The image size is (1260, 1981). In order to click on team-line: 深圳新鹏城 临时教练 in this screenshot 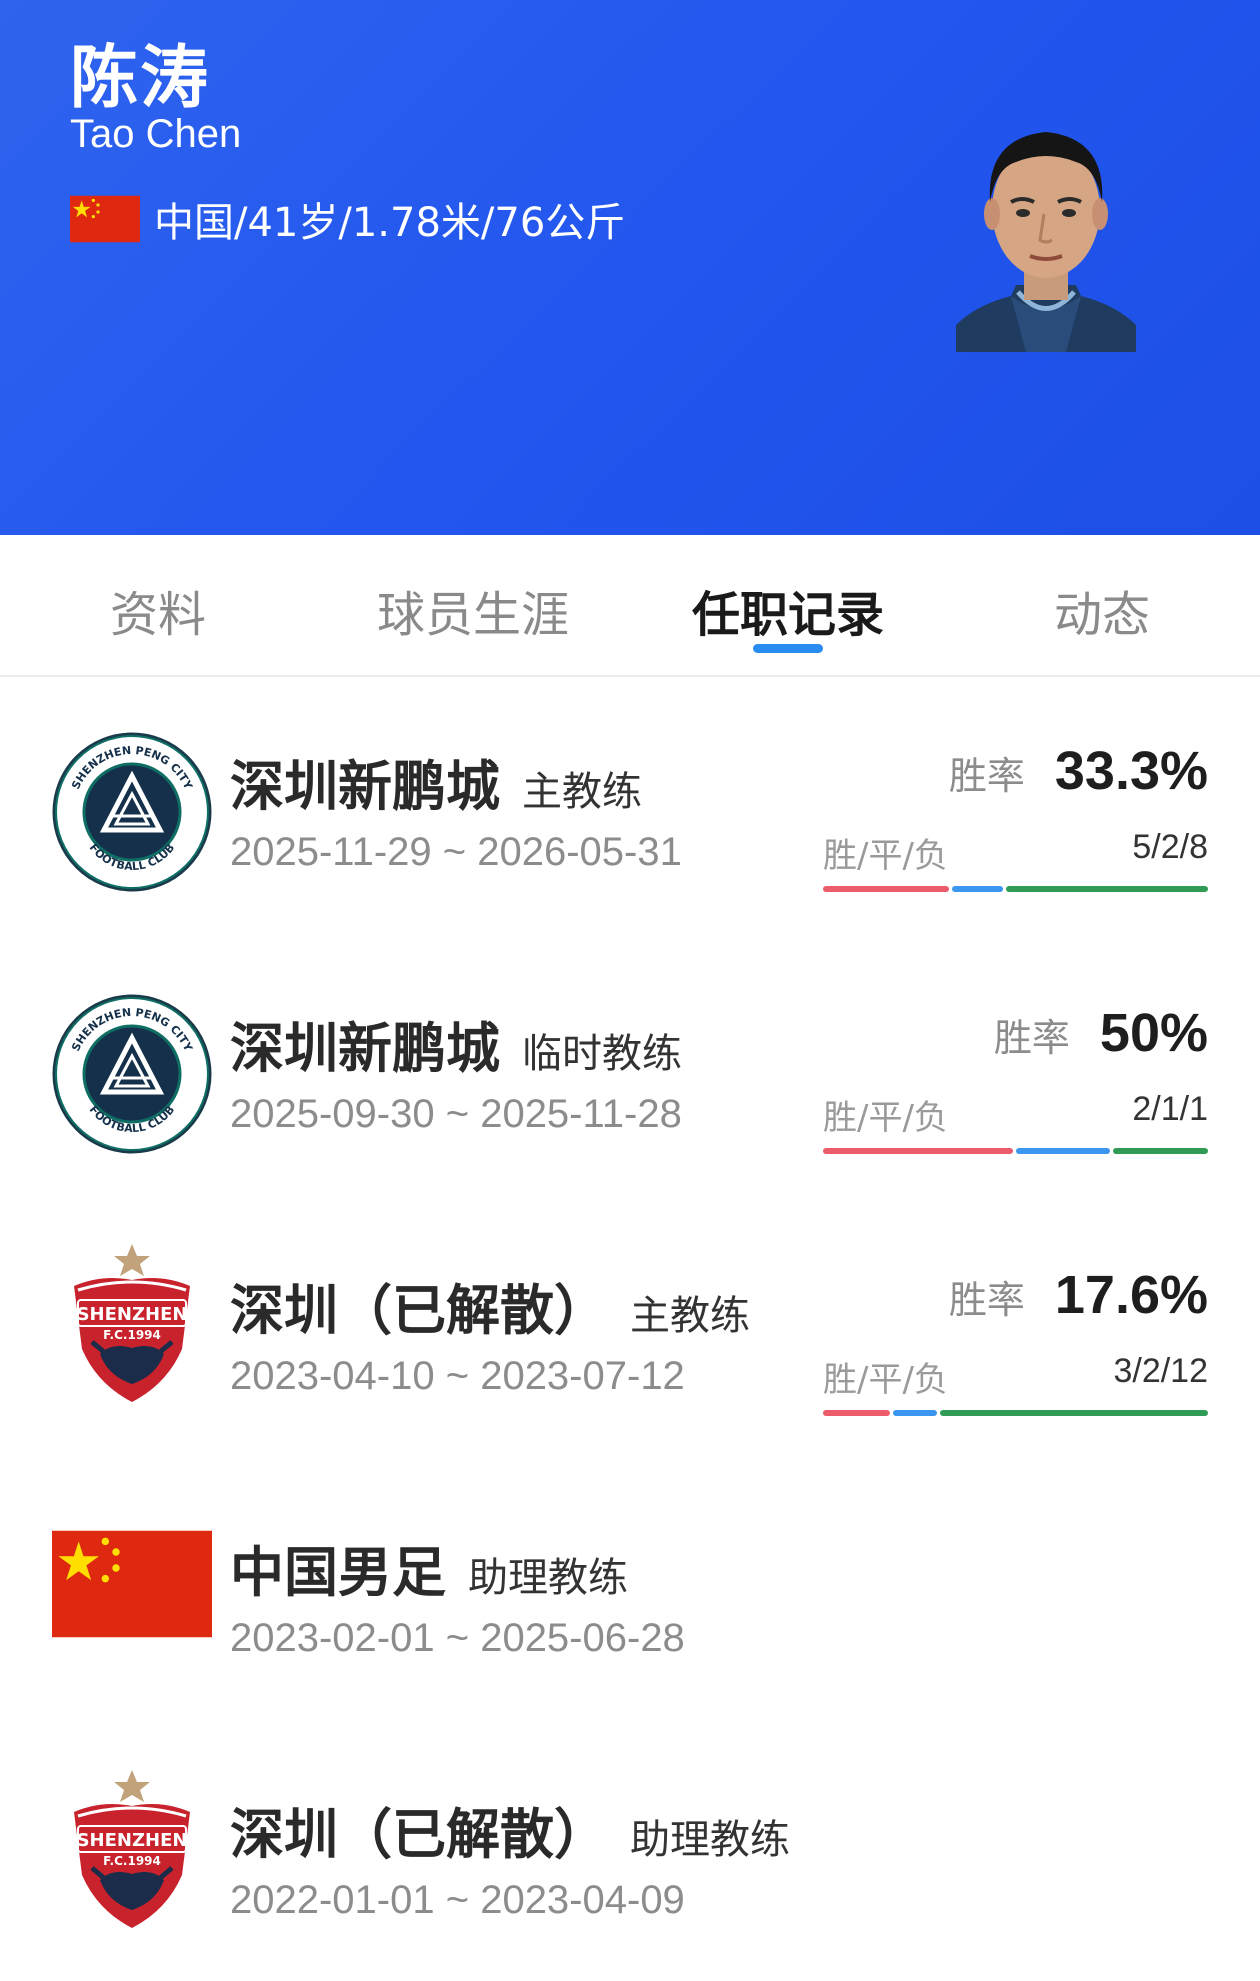, I will do `click(456, 1043)`.